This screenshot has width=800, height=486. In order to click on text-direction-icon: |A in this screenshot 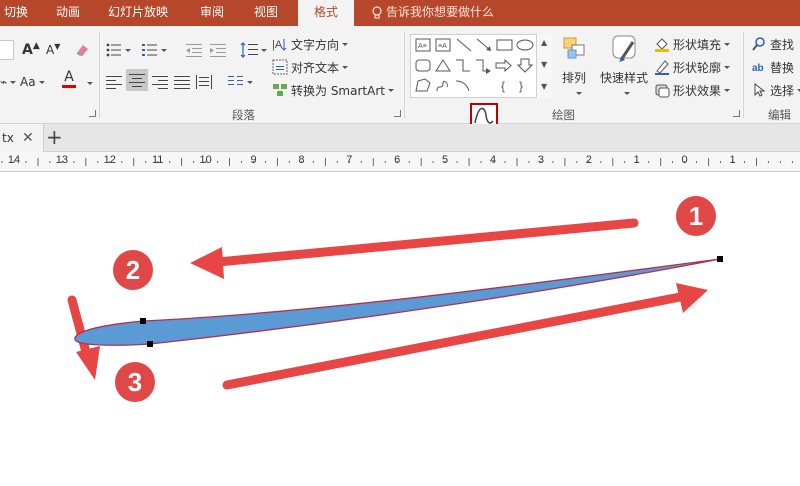, I will do `click(279, 45)`.